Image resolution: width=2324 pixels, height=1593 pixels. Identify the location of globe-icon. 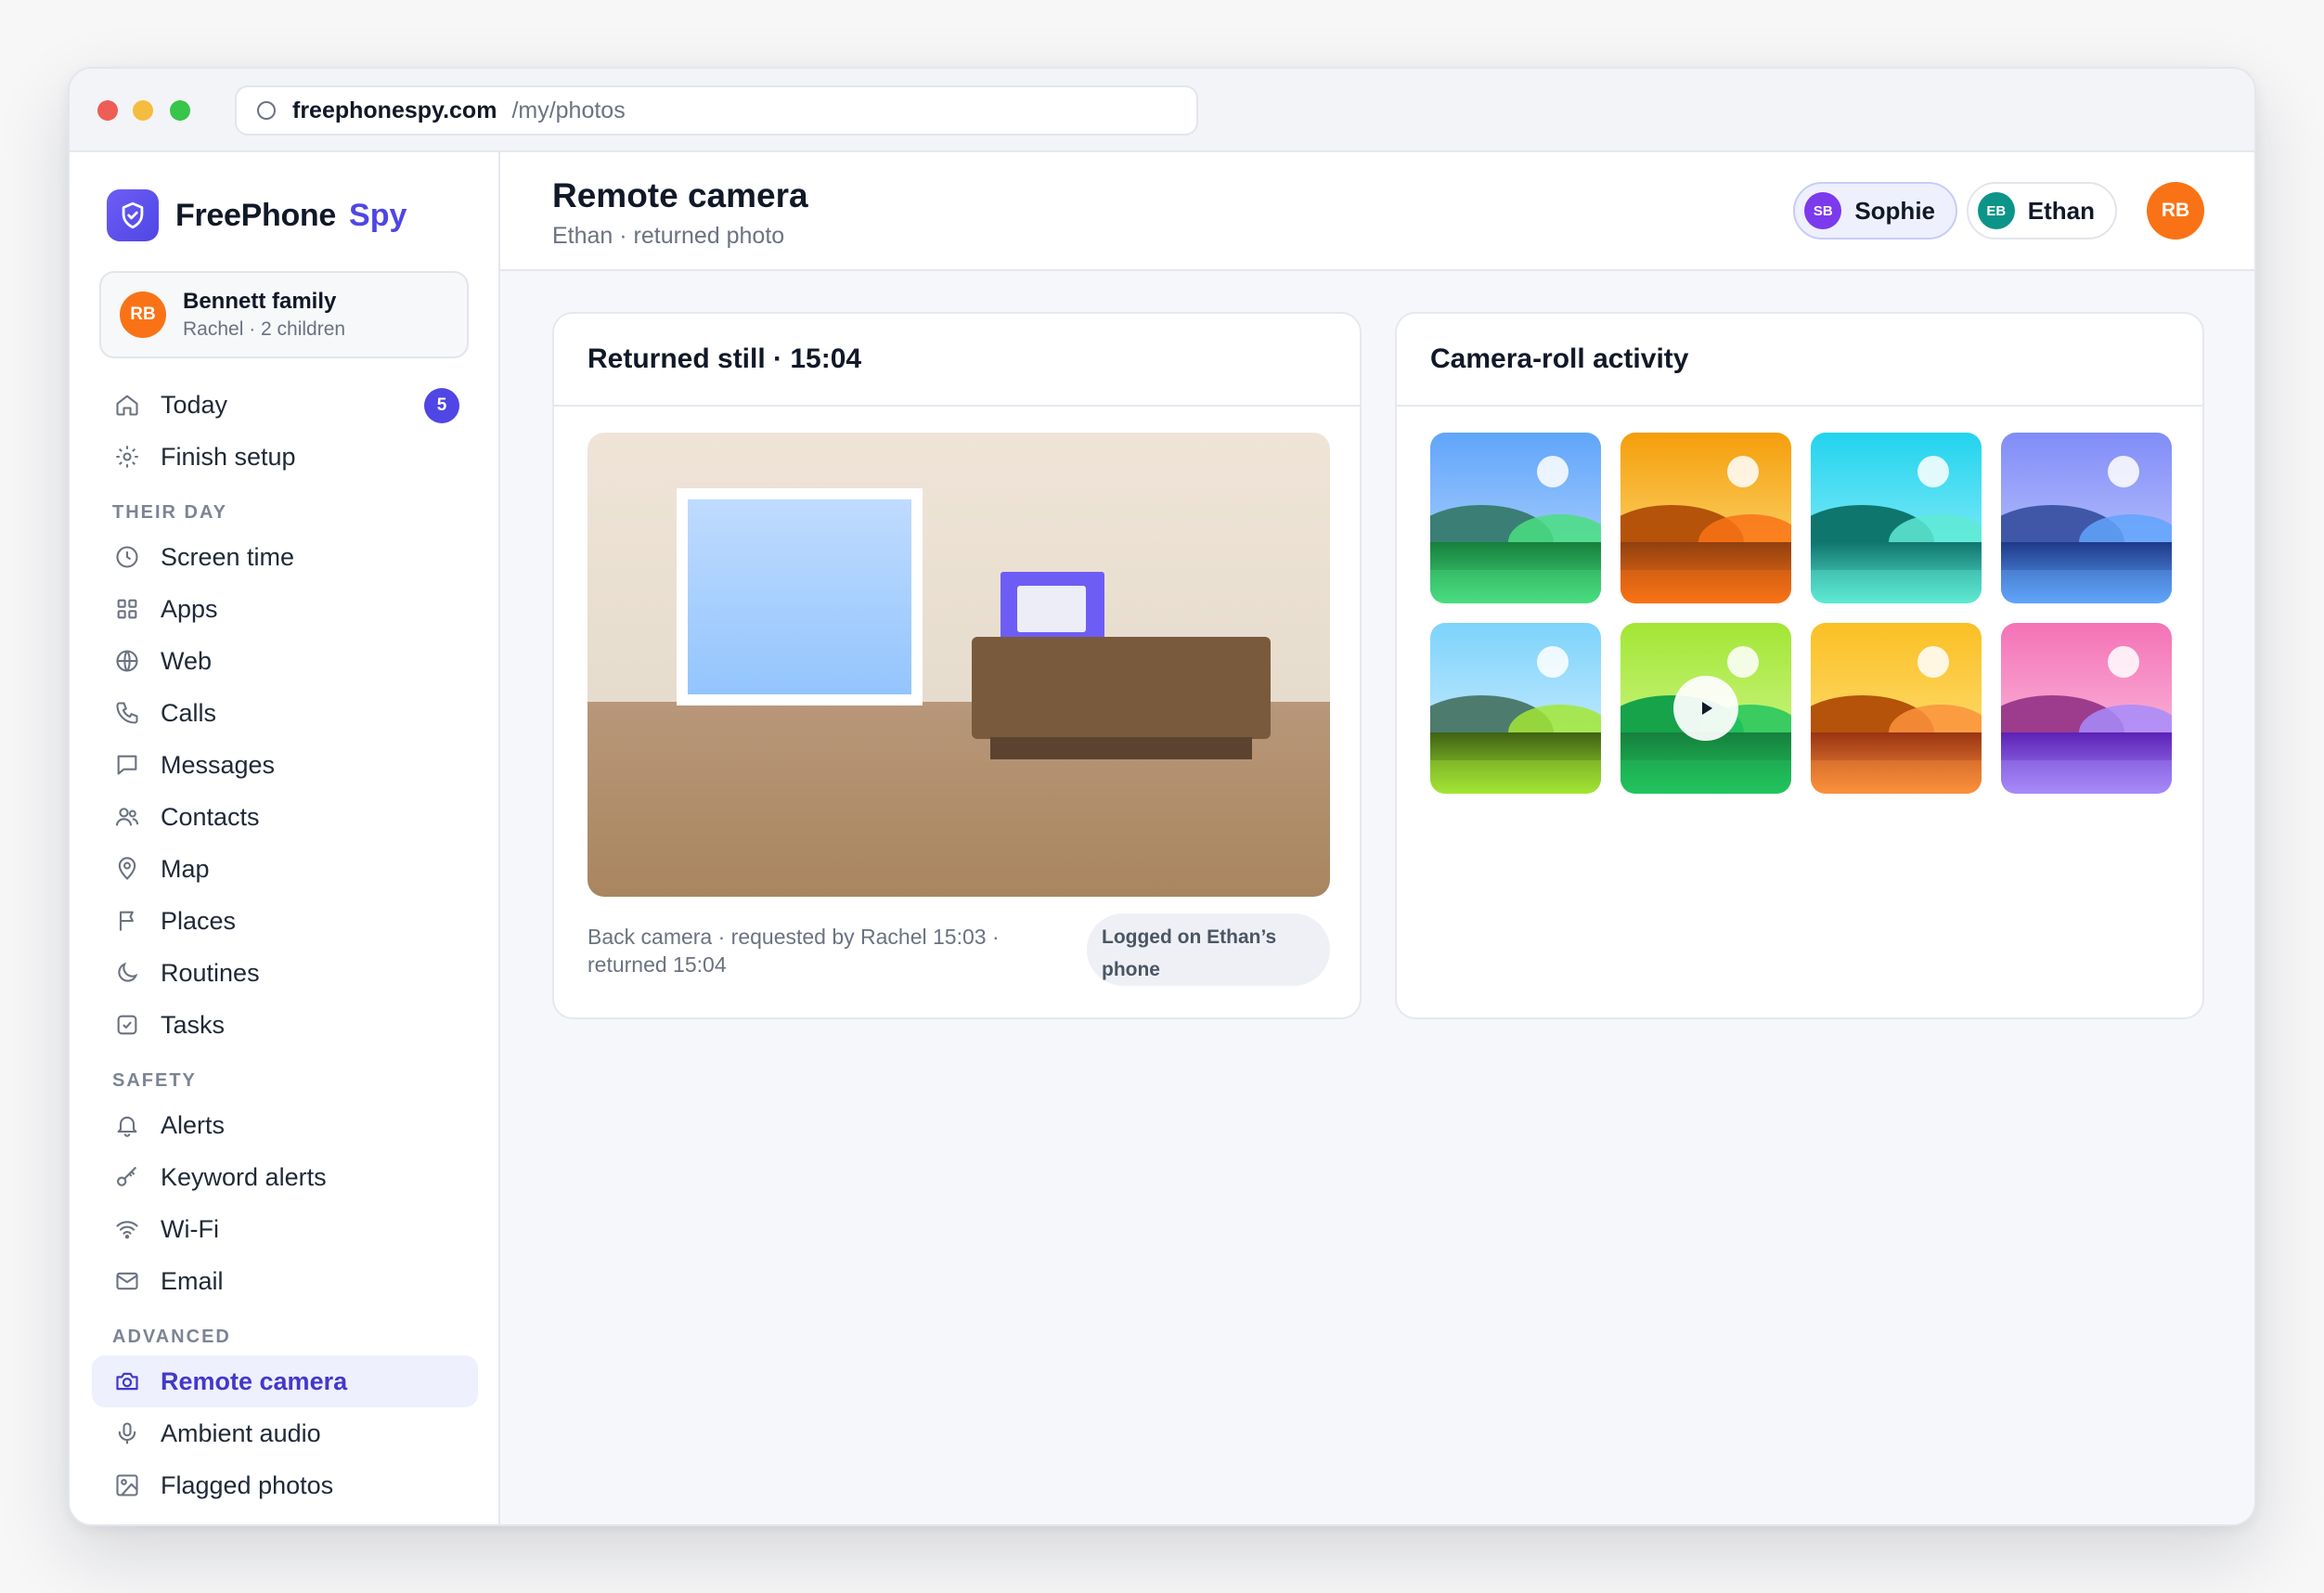
(127, 661).